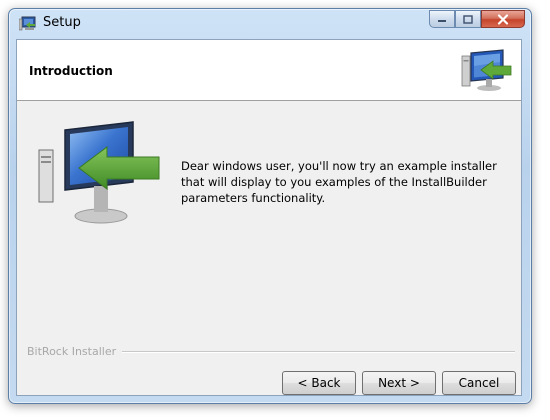 Image resolution: width=550 pixels, height=420 pixels. I want to click on close-icon, so click(503, 19).